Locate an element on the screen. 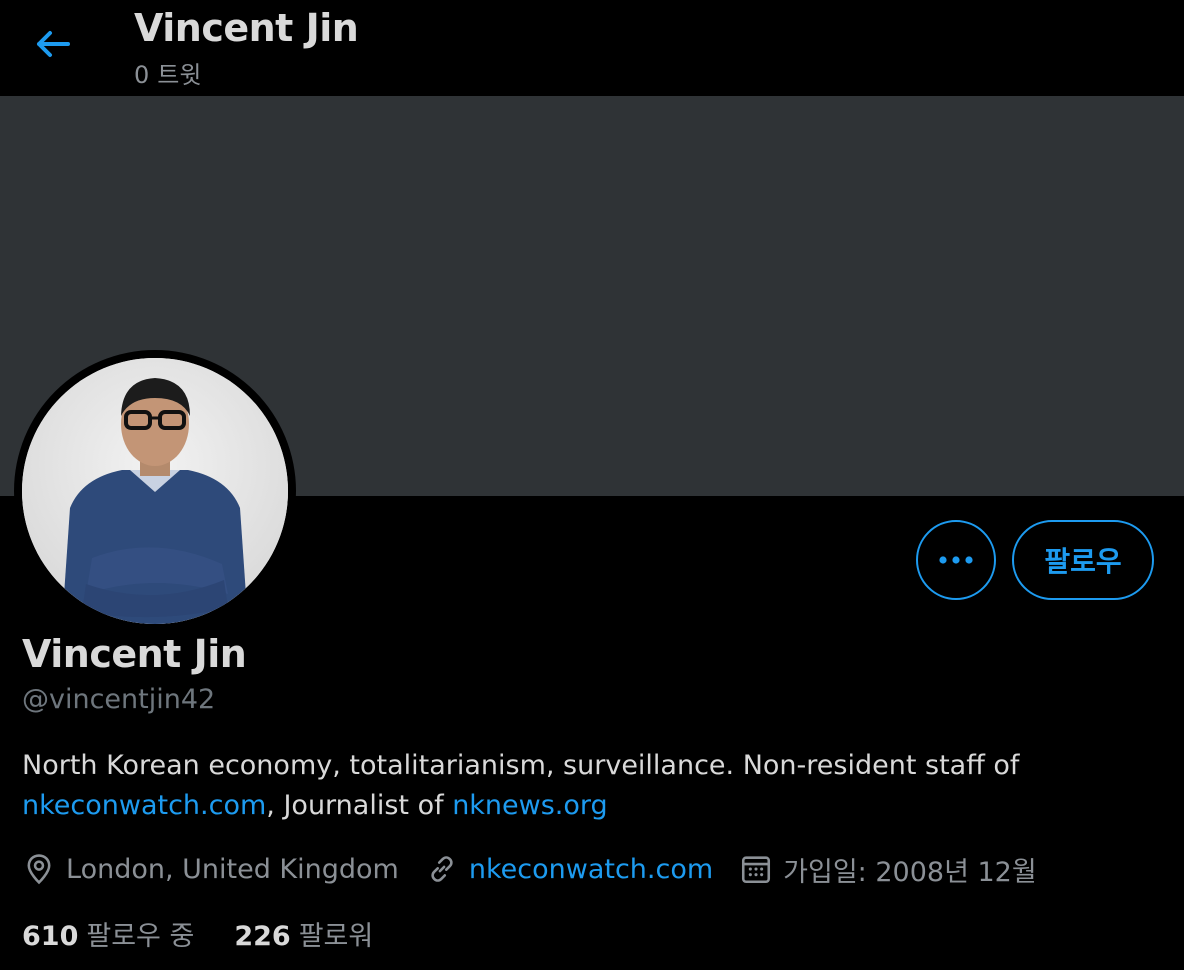 Image resolution: width=1184 pixels, height=970 pixels. followers-stat: 226 팔로워 is located at coordinates (303, 933).